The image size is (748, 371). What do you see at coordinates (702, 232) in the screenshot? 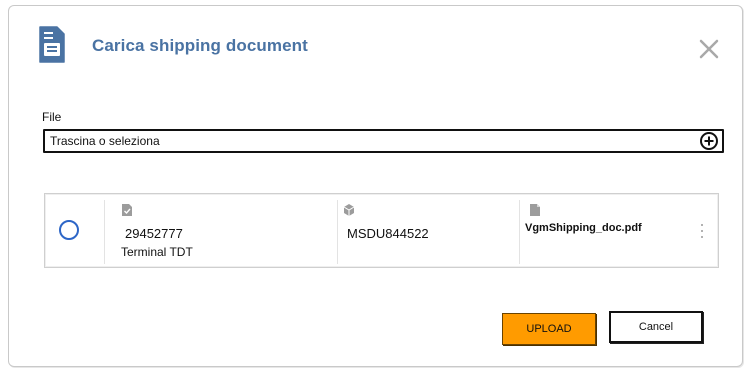
I see `more-vertical-icon` at bounding box center [702, 232].